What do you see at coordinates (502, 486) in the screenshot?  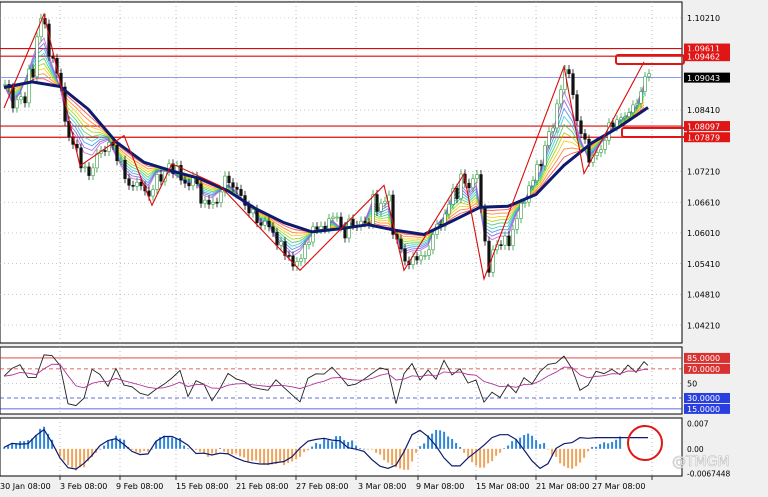 I see `x-axis-label: 15 Mar 08:00` at bounding box center [502, 486].